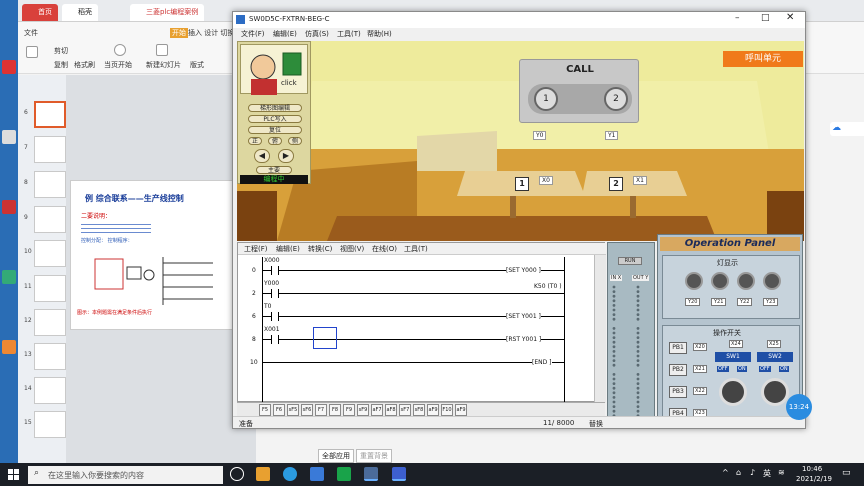 This screenshot has height=486, width=864. I want to click on function-key: F9, so click(349, 410).